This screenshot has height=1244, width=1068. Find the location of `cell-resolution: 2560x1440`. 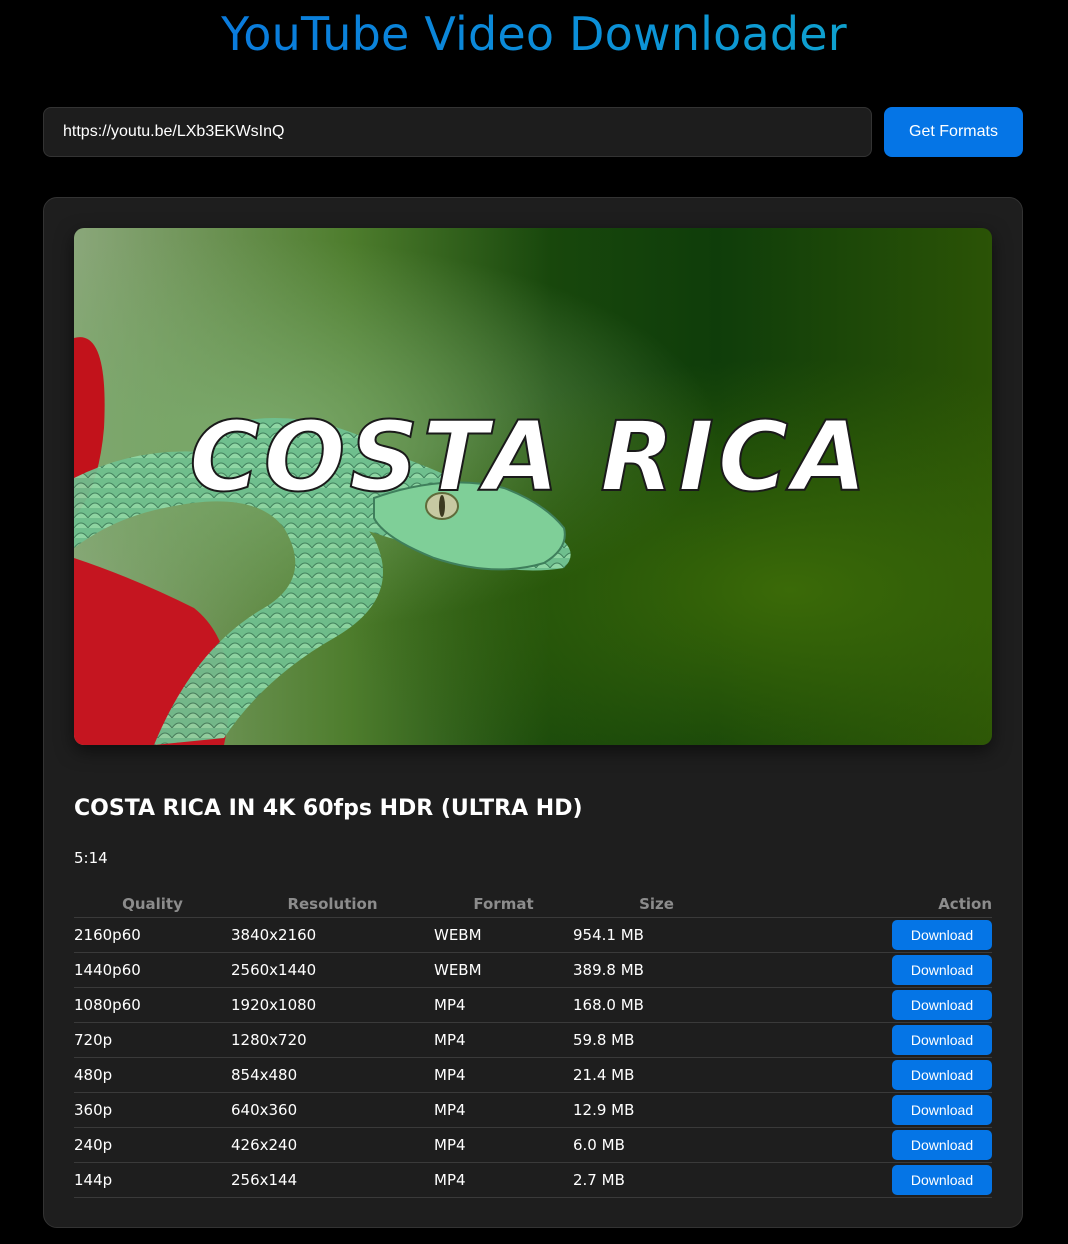

cell-resolution: 2560x1440 is located at coordinates (332, 970).